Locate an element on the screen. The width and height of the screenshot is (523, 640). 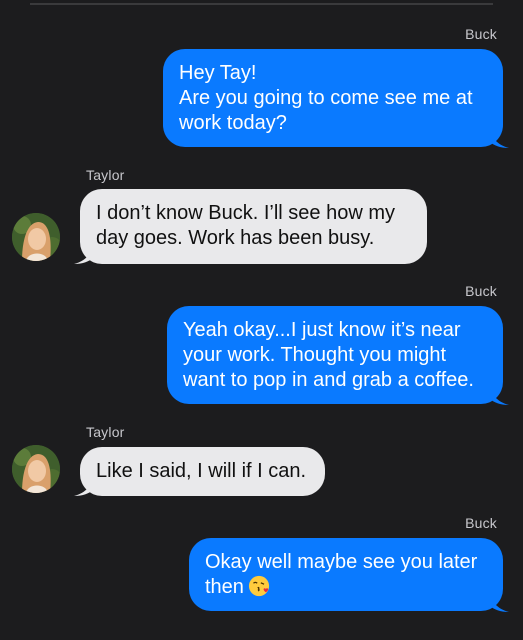
message-bubble-received: Like I said, I will if I can. is located at coordinates (202, 471).